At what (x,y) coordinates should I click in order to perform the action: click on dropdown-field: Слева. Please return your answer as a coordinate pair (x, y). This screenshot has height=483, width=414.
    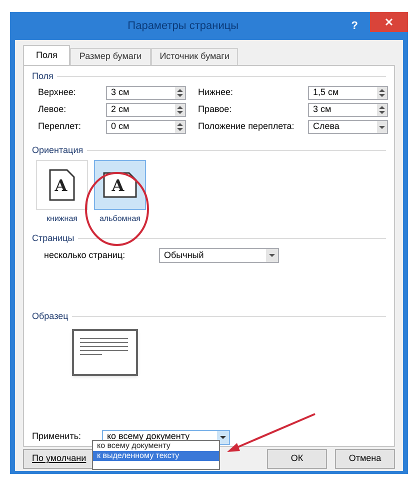
    Looking at the image, I should click on (348, 127).